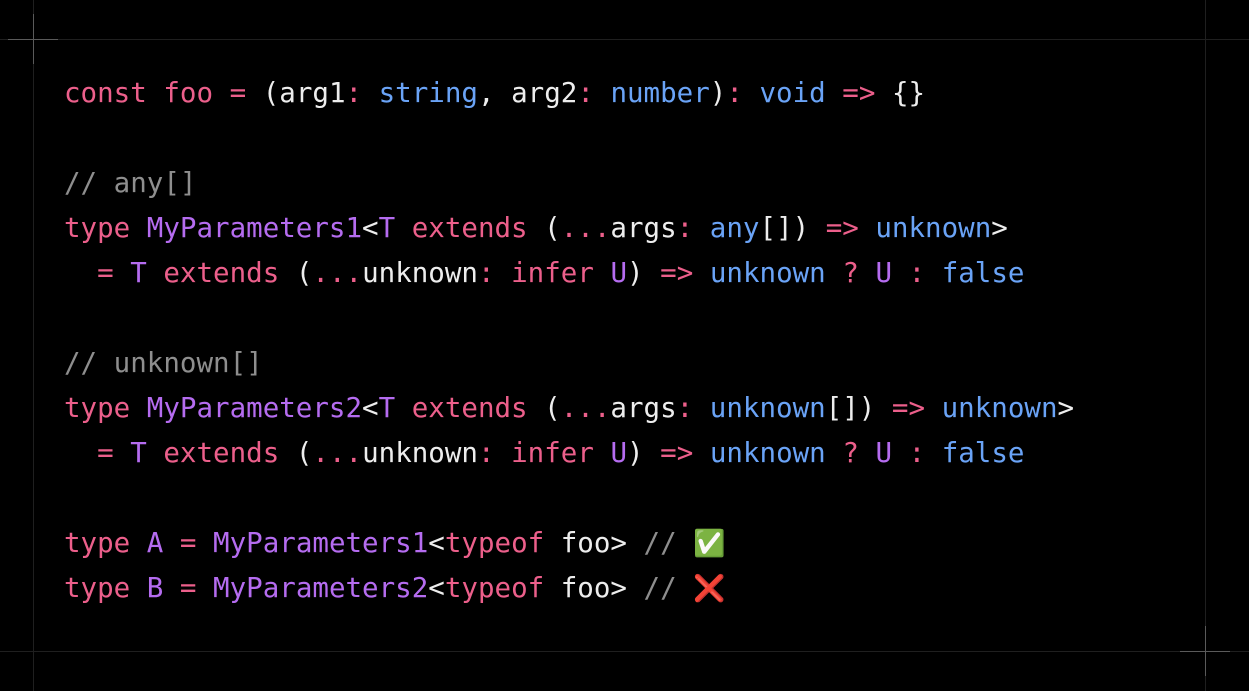 The image size is (1249, 691). What do you see at coordinates (33, 345) in the screenshot?
I see `guide-line-left` at bounding box center [33, 345].